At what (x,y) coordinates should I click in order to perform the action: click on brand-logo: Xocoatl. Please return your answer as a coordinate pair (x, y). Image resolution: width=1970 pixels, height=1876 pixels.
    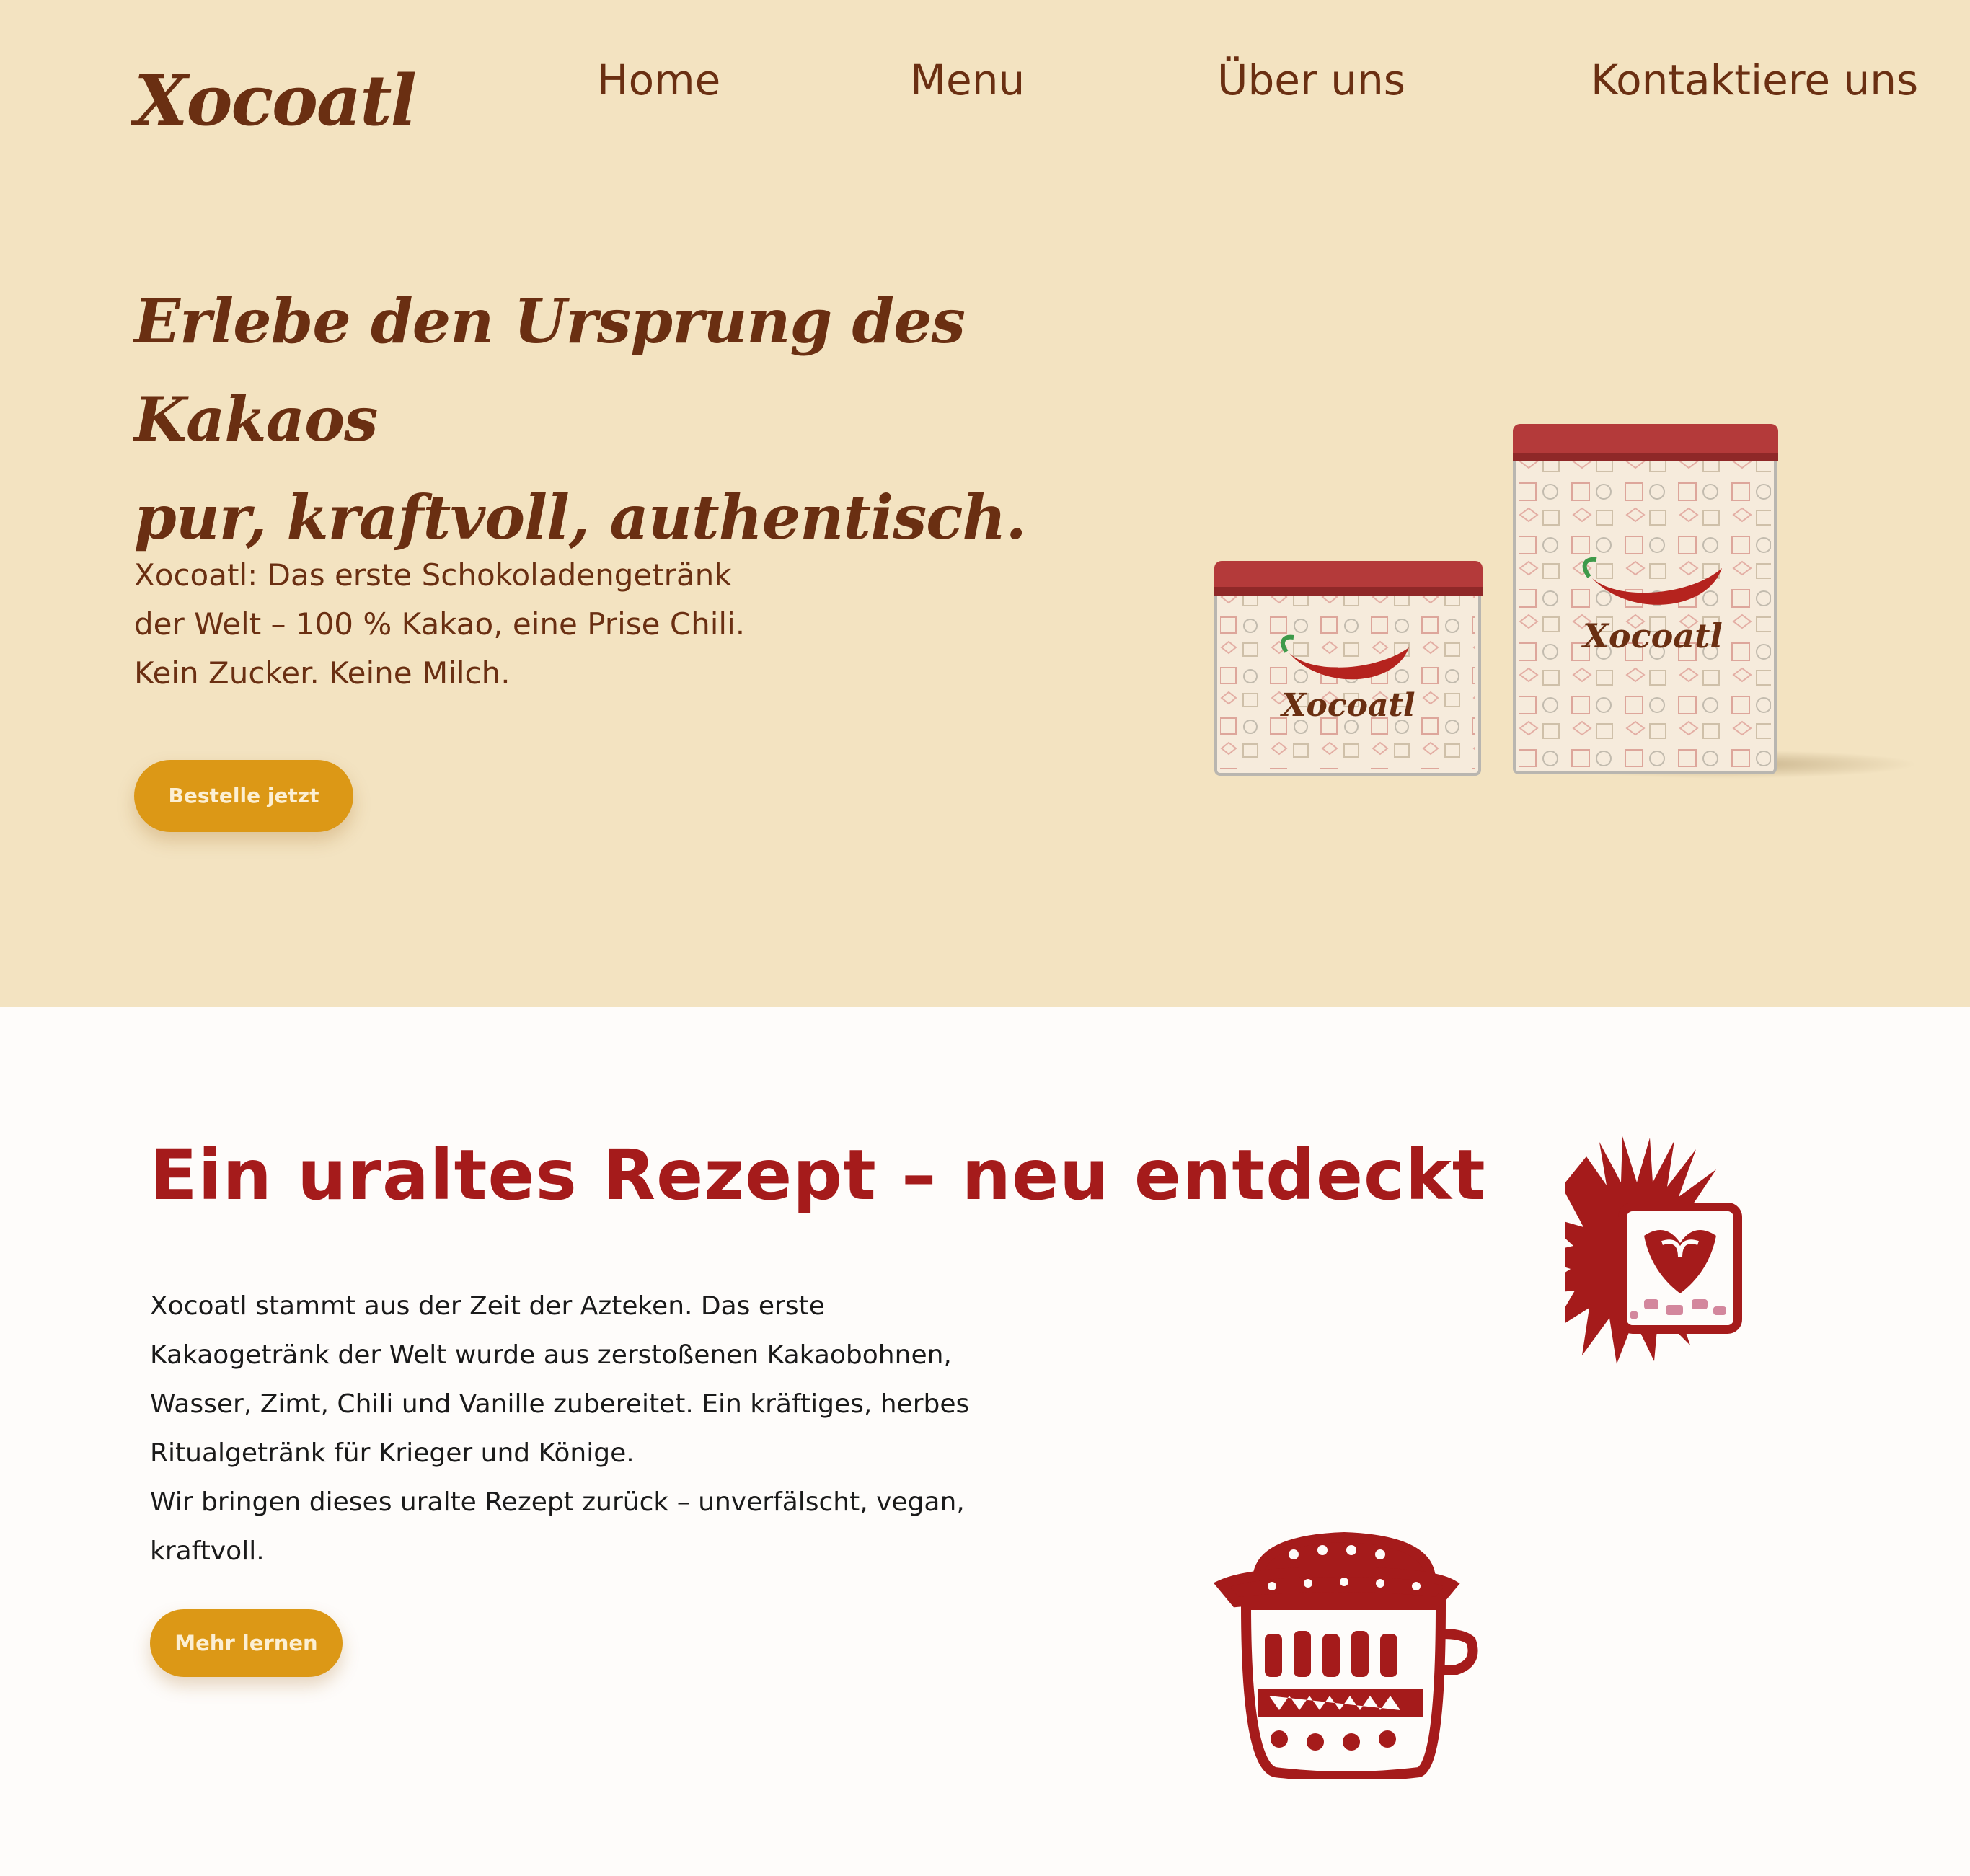
    Looking at the image, I should click on (275, 101).